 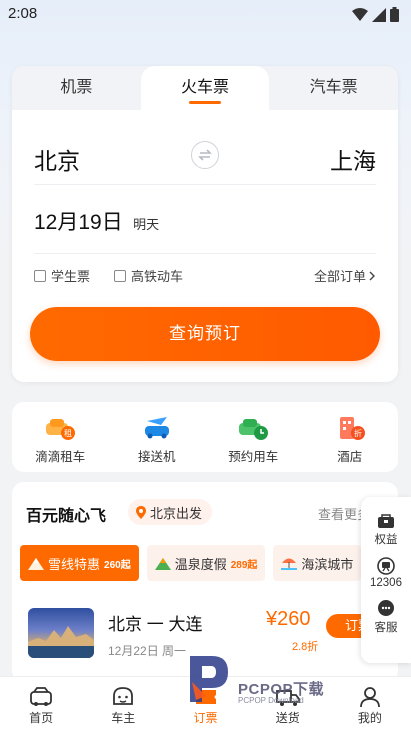 I want to click on services-row: 租 滴滴租车 接送机 预约用车 折 酒店, so click(x=205, y=437).